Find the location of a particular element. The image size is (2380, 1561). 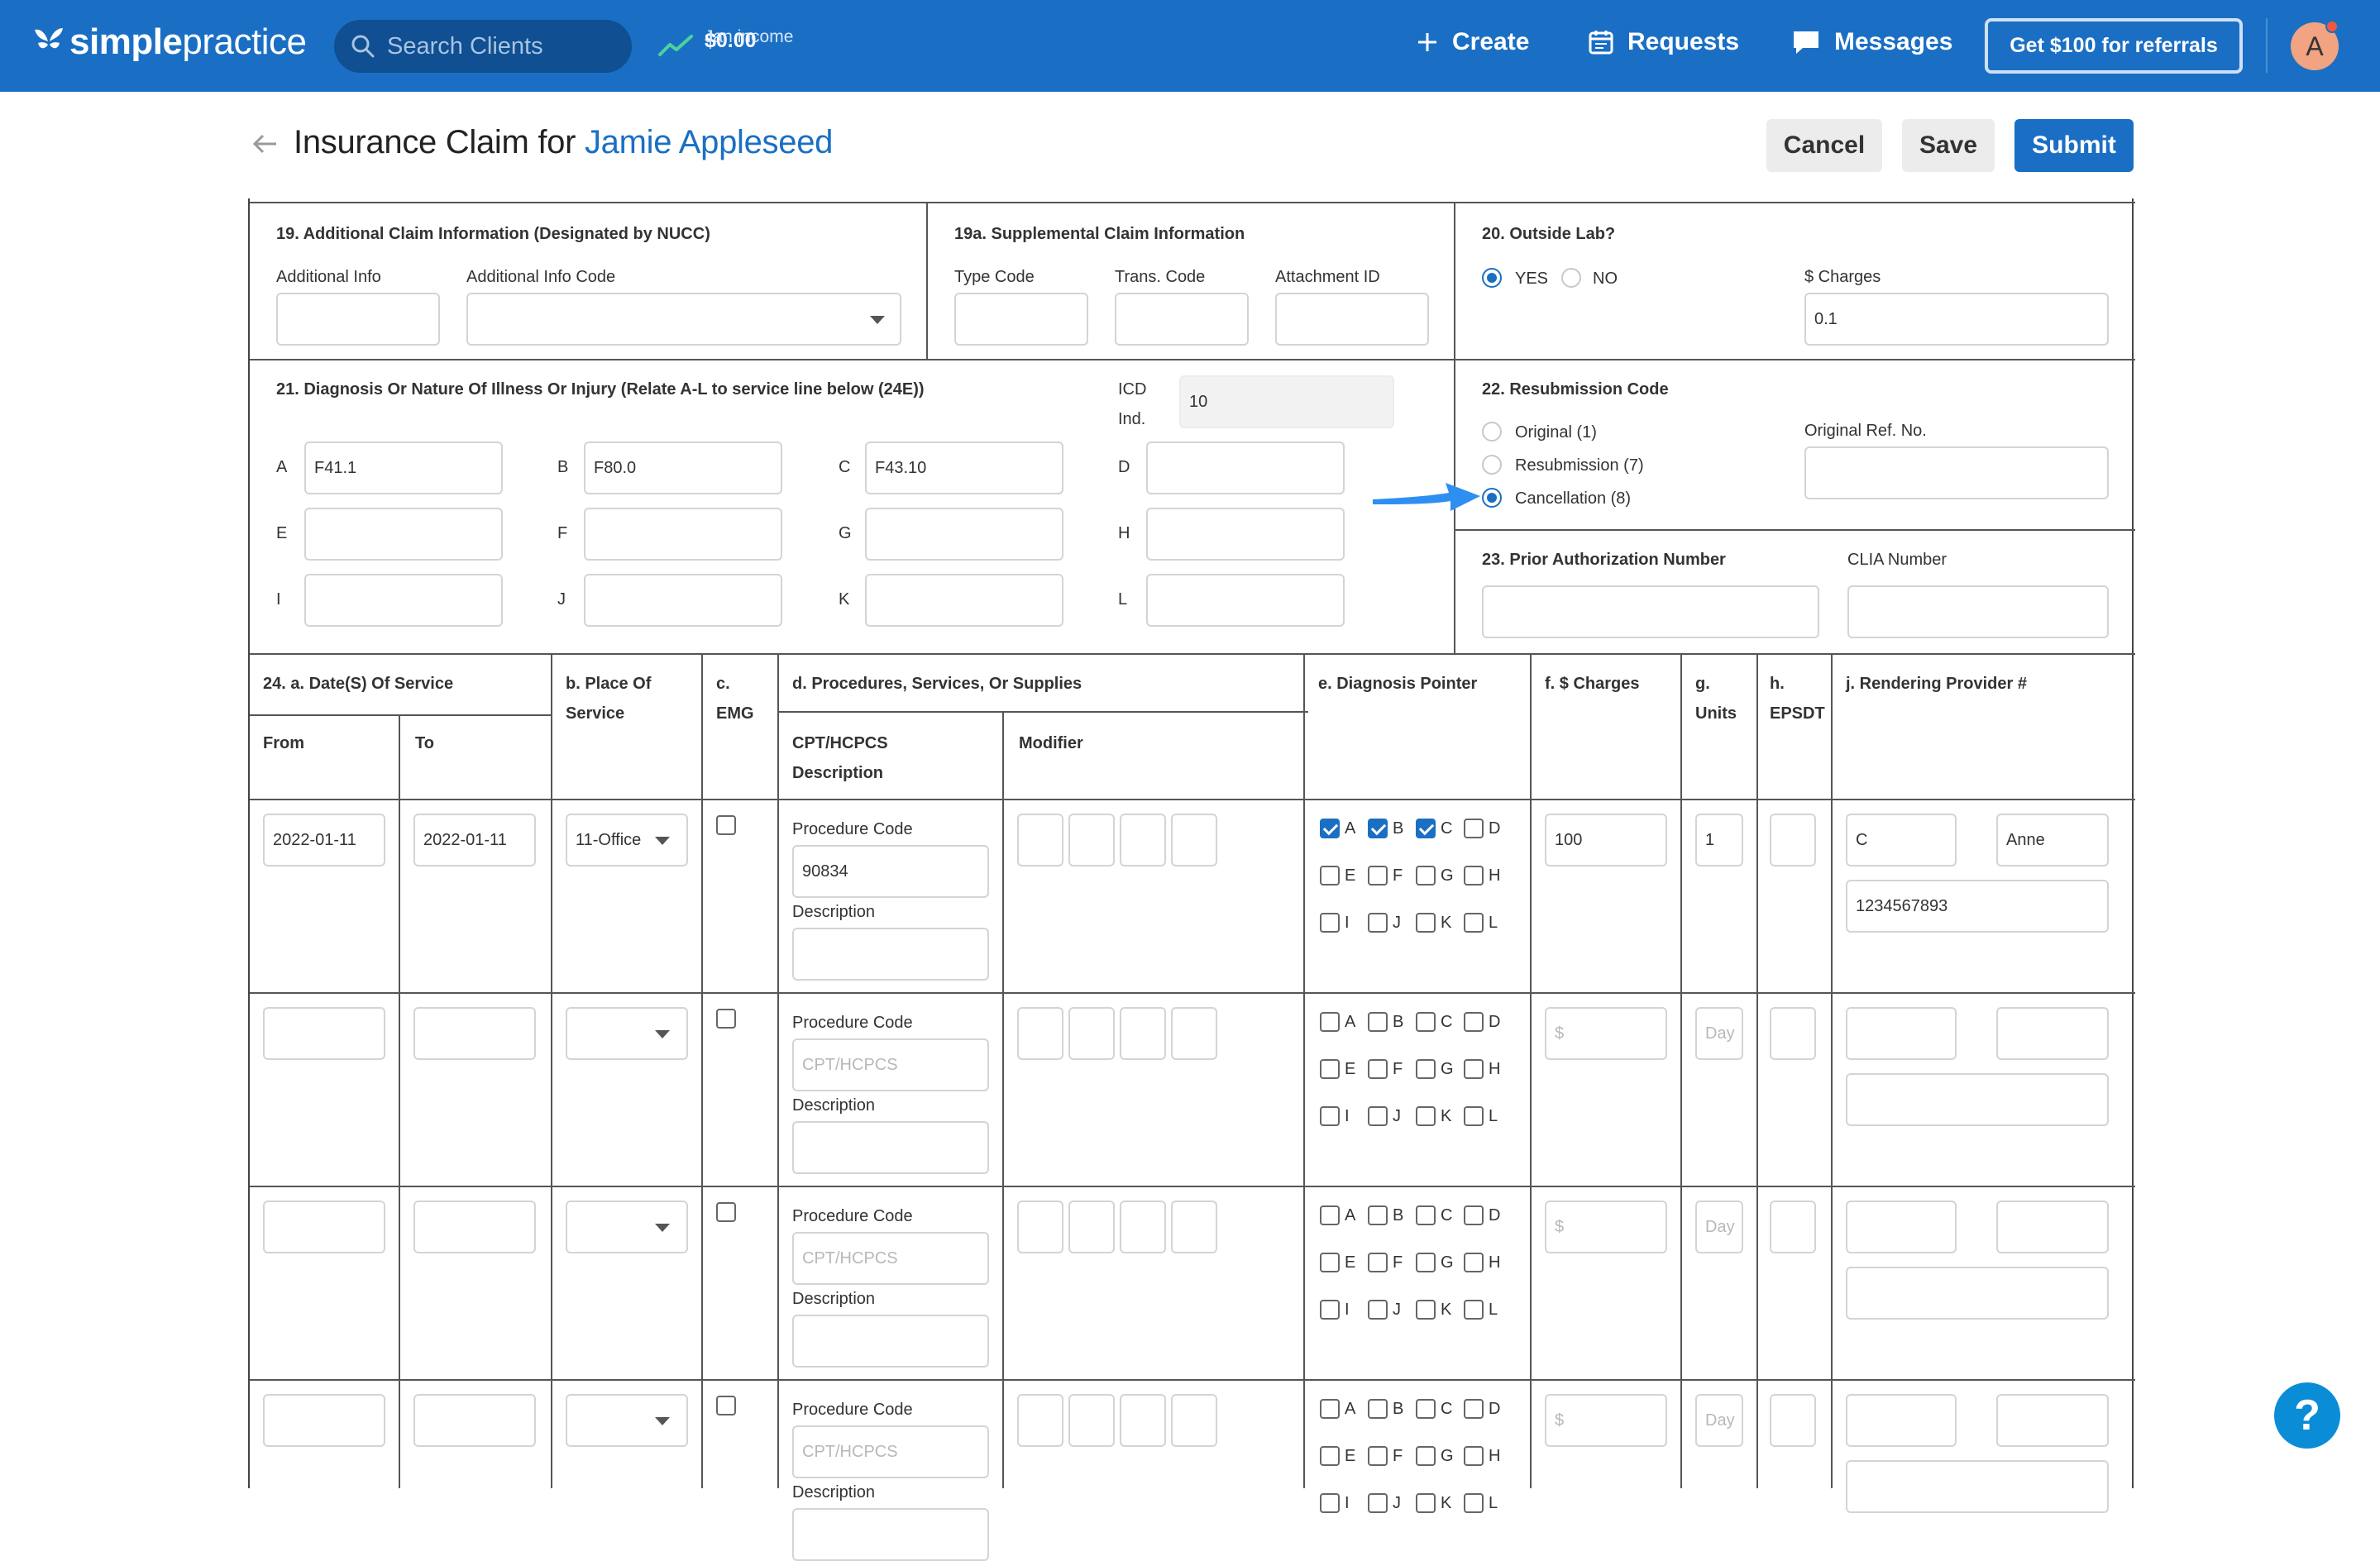

referral-button: Get $100 for referrals is located at coordinates (2114, 46).